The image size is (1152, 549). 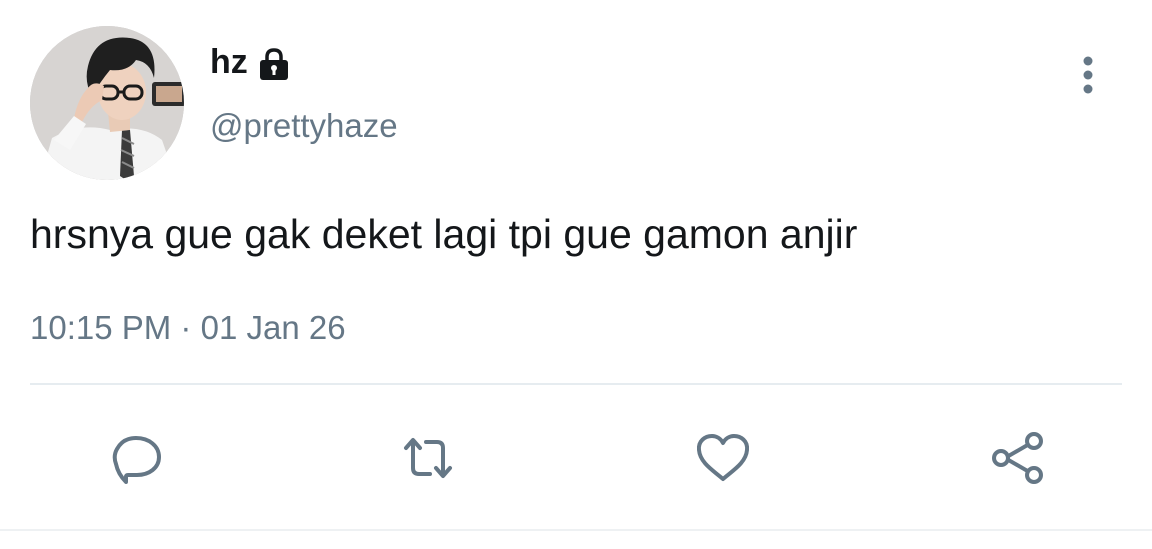 What do you see at coordinates (274, 64) in the screenshot?
I see `lock-icon` at bounding box center [274, 64].